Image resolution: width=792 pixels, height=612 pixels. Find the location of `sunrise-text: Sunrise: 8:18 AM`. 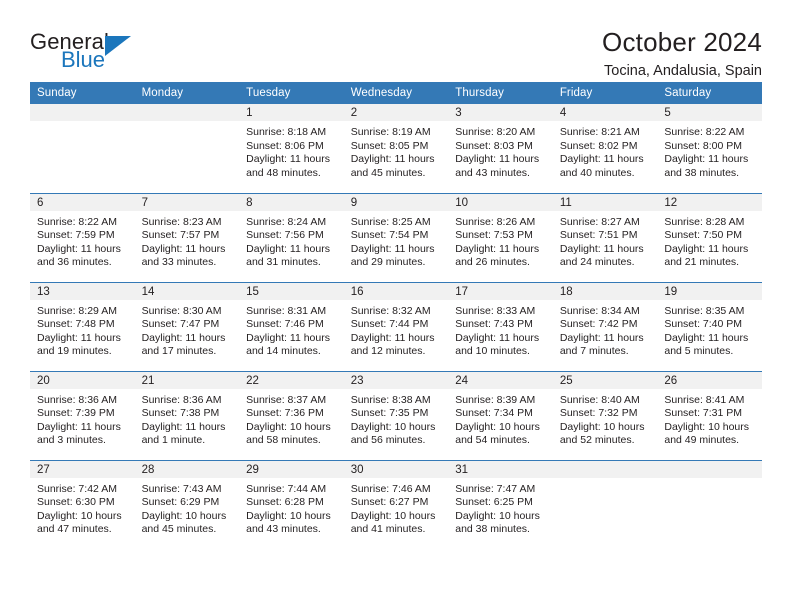

sunrise-text: Sunrise: 8:18 AM is located at coordinates (286, 132).